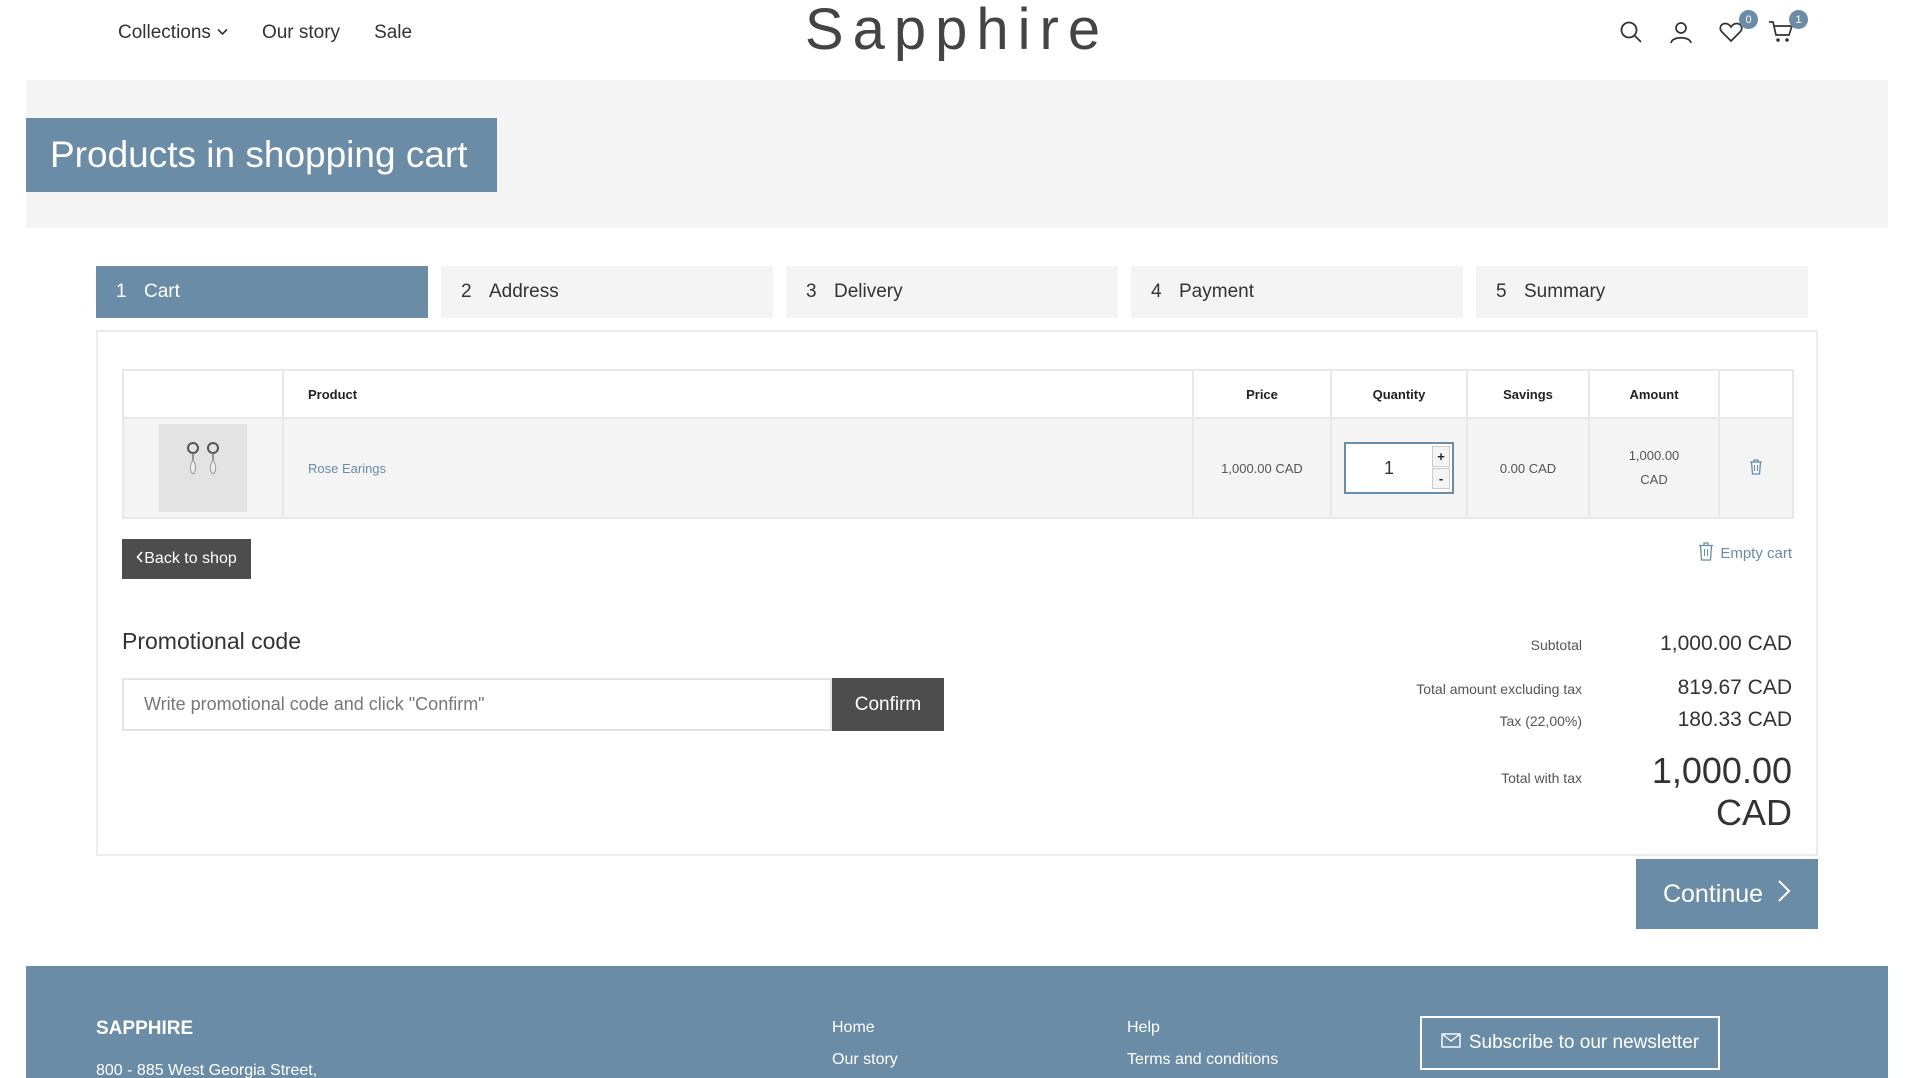  Describe the element at coordinates (888, 704) in the screenshot. I see `promo-confirm-button: Confirm` at that location.